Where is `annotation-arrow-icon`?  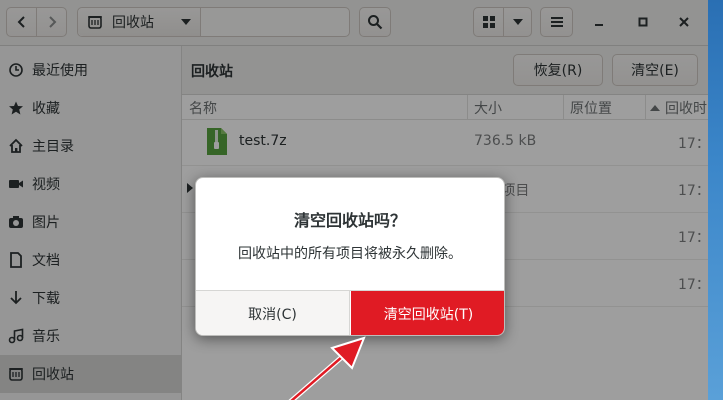 annotation-arrow-icon is located at coordinates (327, 368).